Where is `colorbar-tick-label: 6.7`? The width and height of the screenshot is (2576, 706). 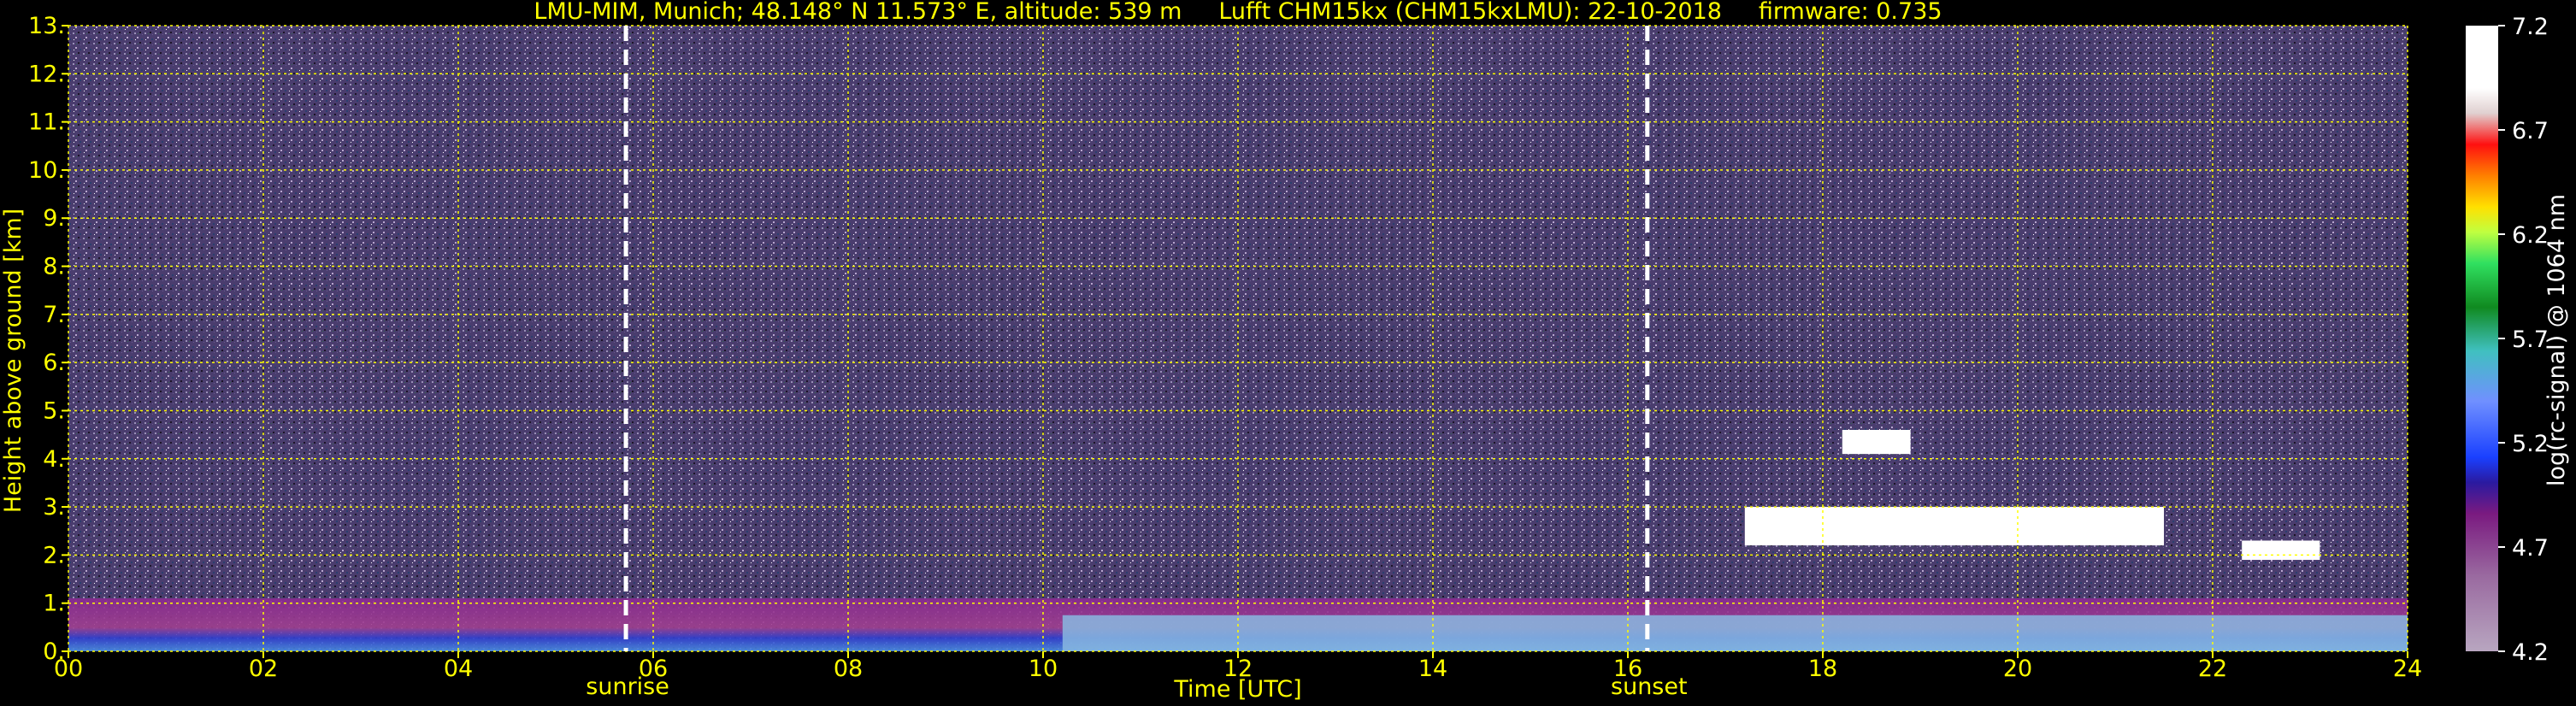
colorbar-tick-label: 6.7 is located at coordinates (2530, 131).